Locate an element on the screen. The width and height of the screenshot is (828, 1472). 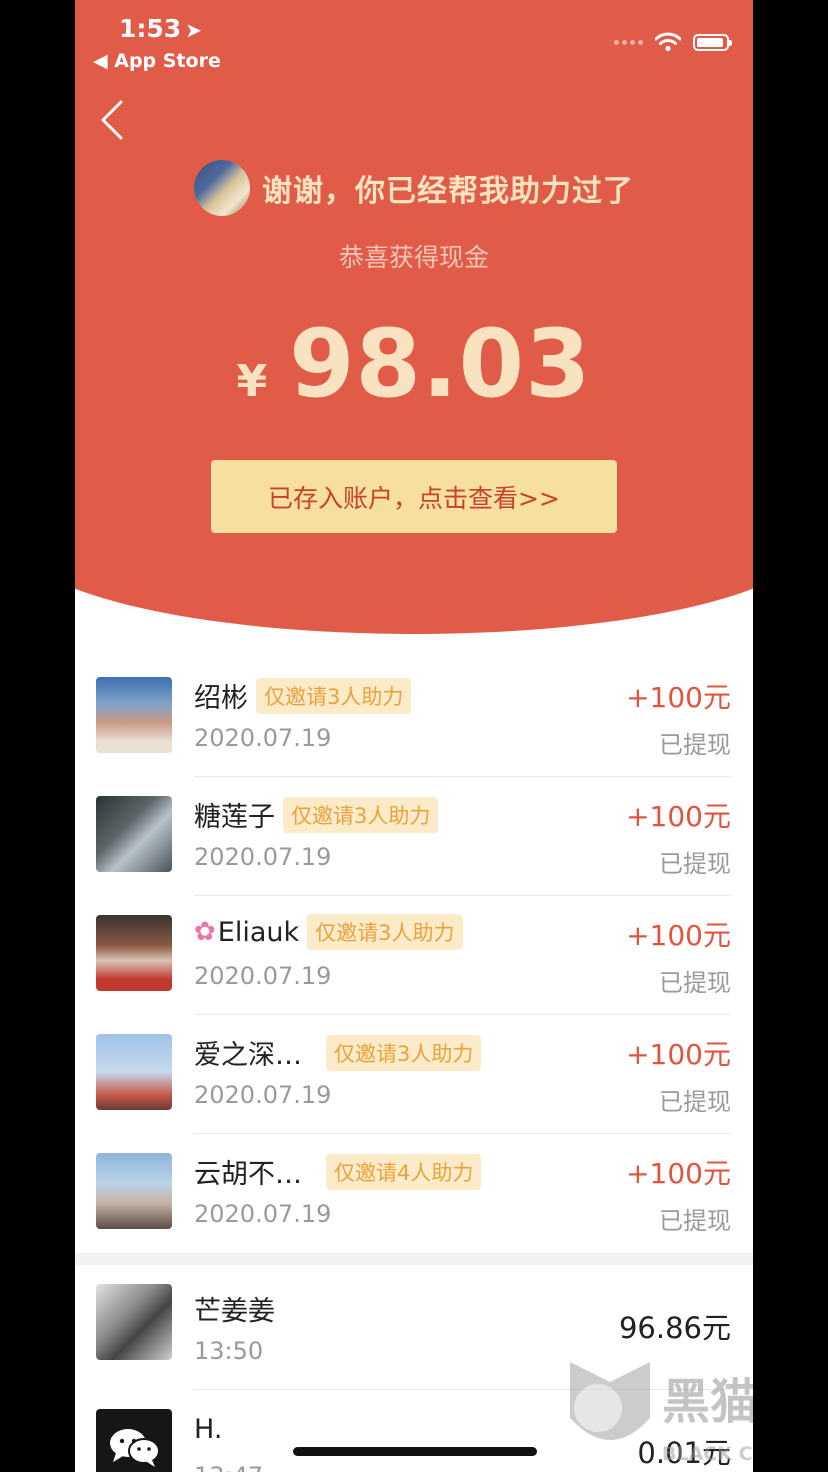
view-account-button: 已存入账户，点击查看>> is located at coordinates (414, 496).